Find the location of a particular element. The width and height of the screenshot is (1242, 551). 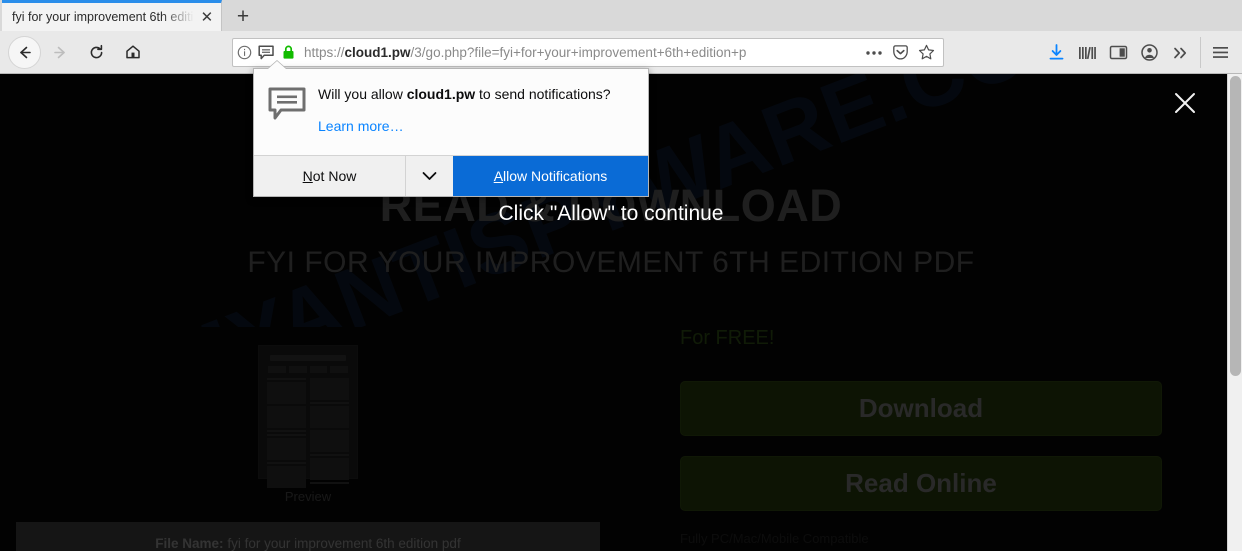

home-button is located at coordinates (132, 52).